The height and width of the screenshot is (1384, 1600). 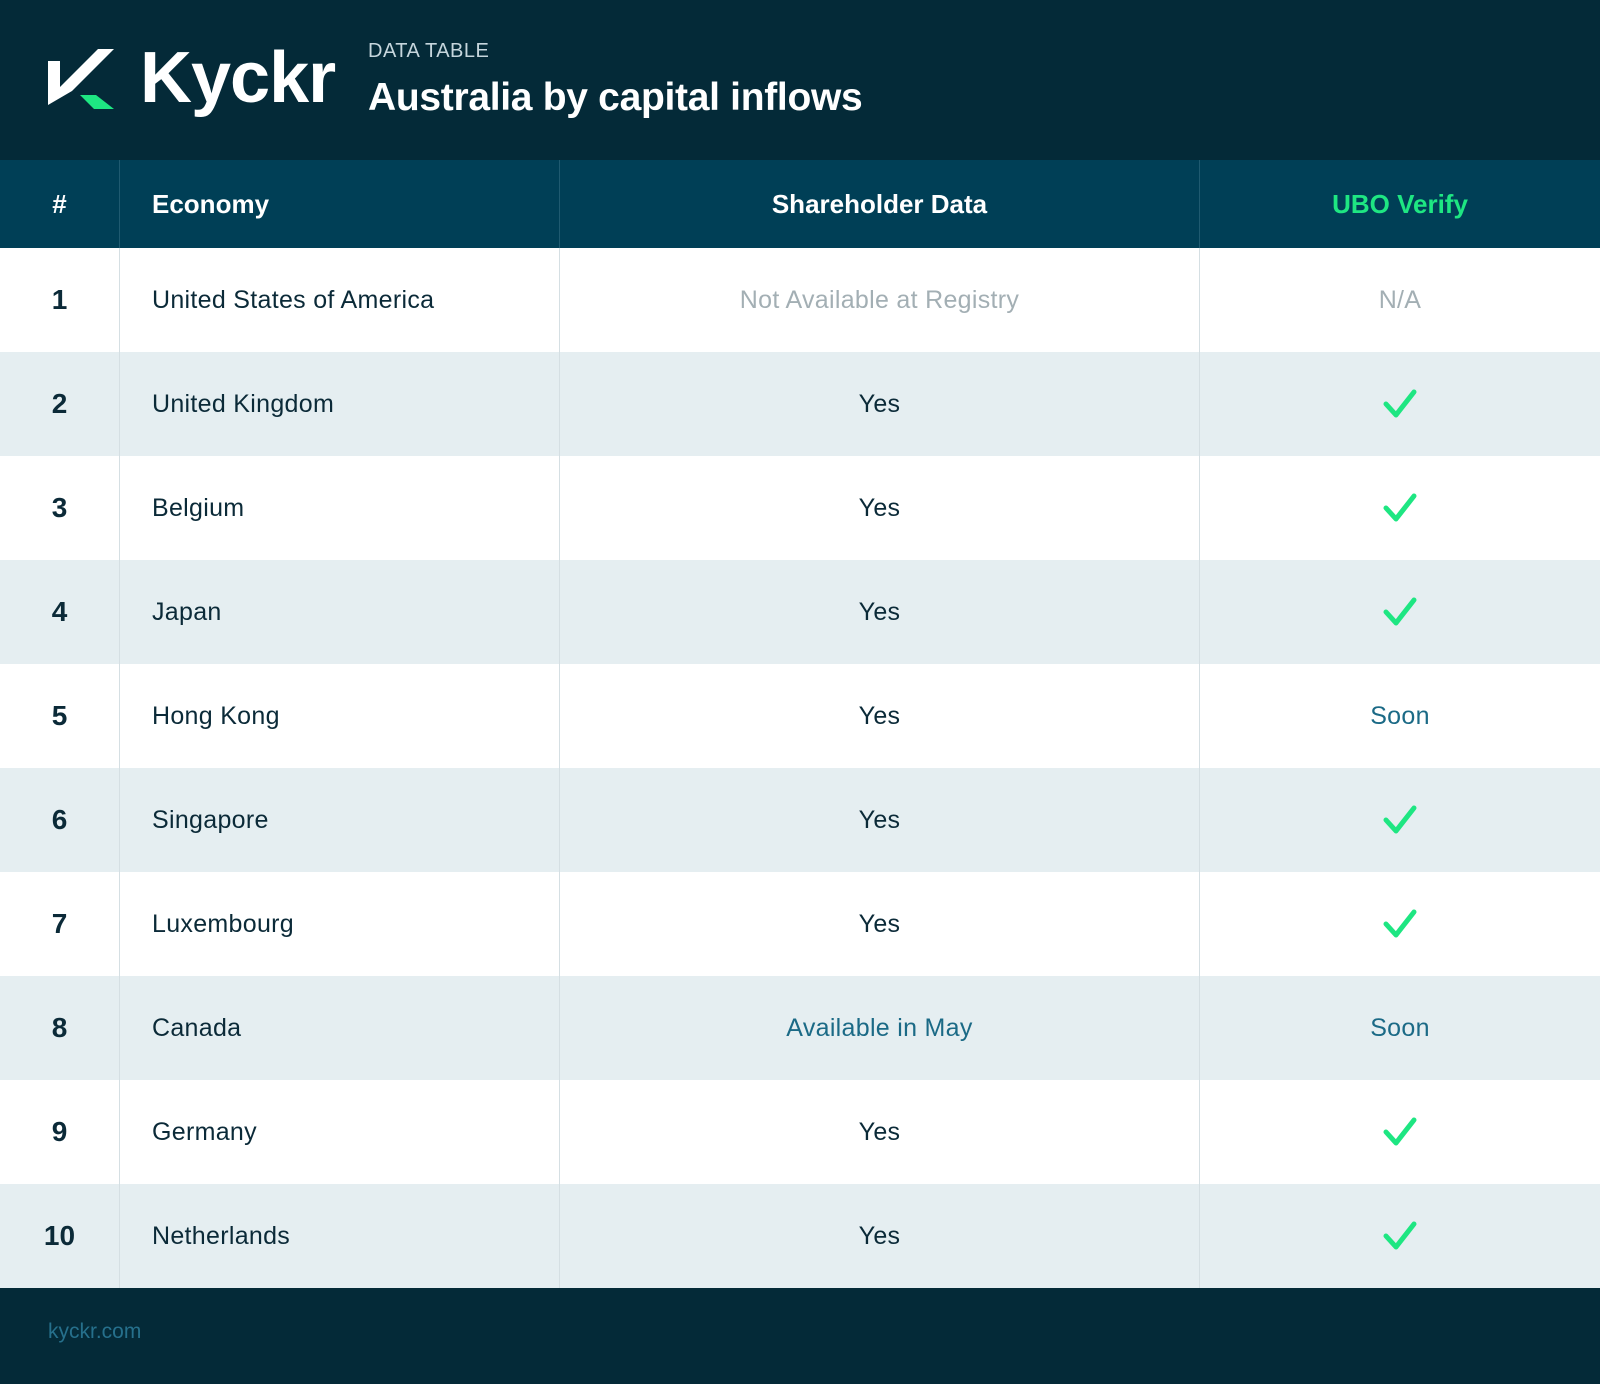 I want to click on column-header-economy: Economy, so click(x=340, y=204).